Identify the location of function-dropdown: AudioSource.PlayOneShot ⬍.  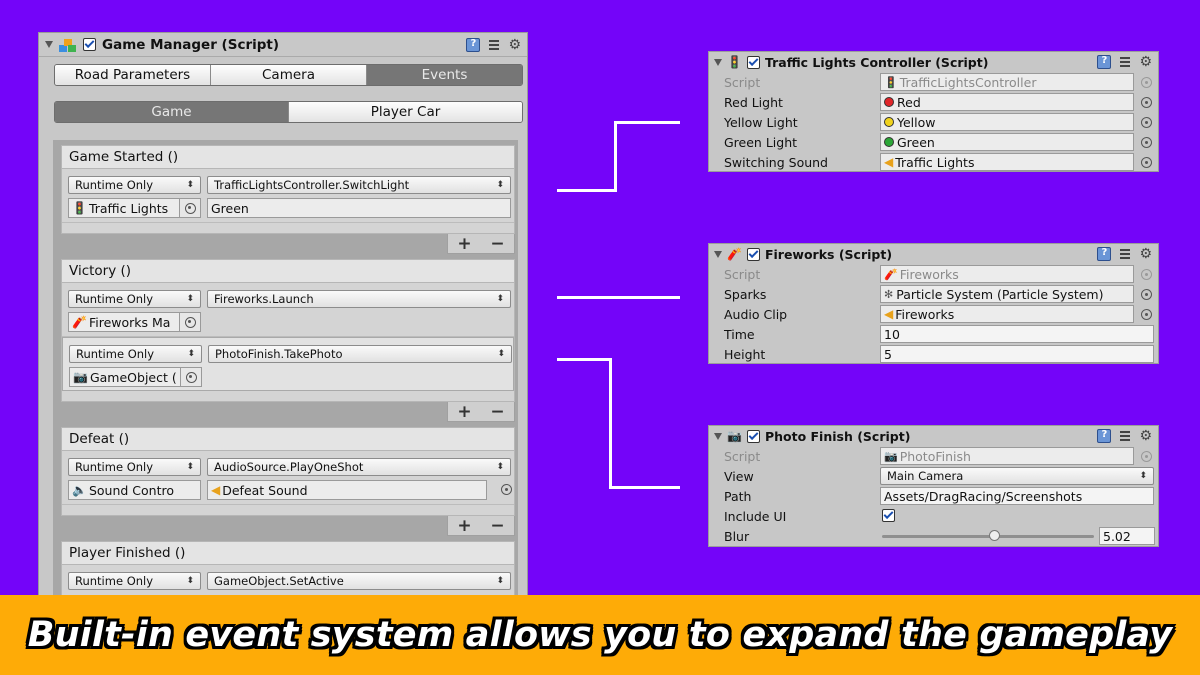
(359, 467).